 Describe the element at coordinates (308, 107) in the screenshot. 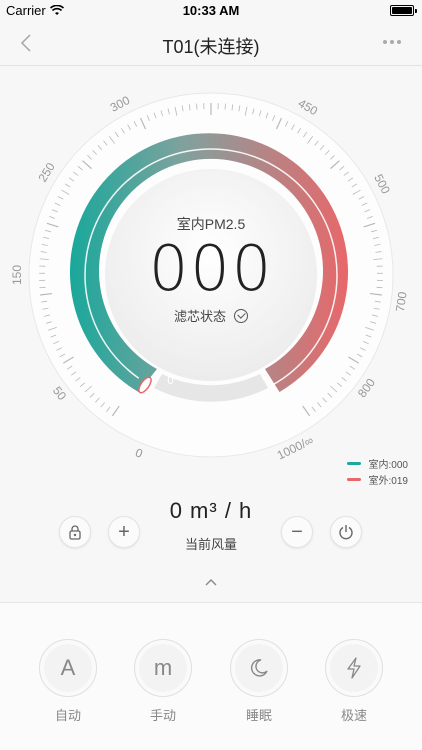

I see `scale-label: 450` at that location.